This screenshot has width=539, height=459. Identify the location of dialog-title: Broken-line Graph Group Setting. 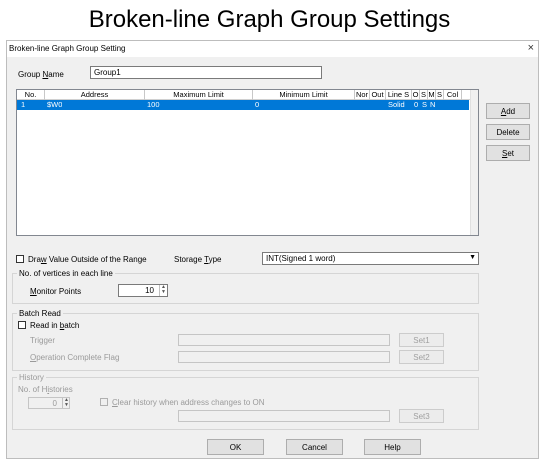
(67, 48).